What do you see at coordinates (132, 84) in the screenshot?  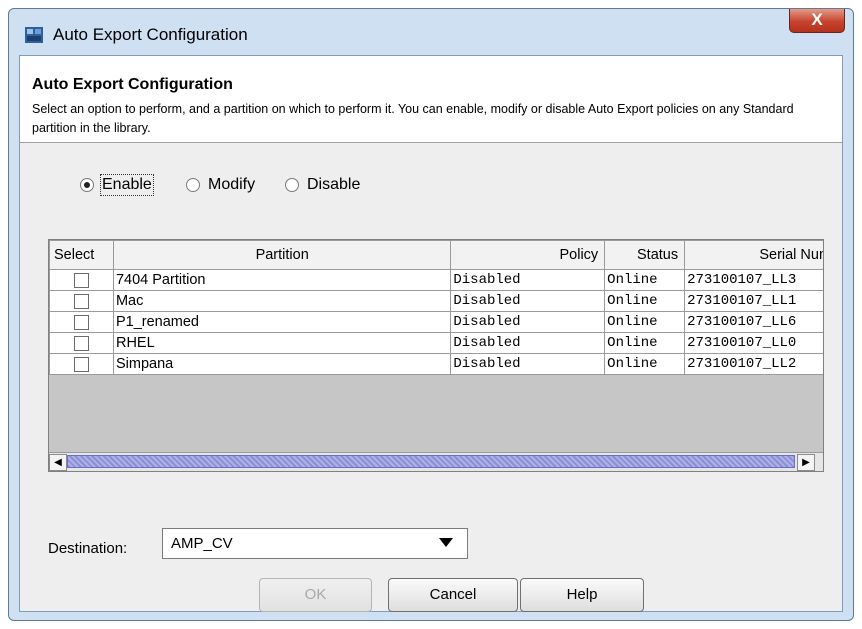 I see `header-title: Auto Export Configuration` at bounding box center [132, 84].